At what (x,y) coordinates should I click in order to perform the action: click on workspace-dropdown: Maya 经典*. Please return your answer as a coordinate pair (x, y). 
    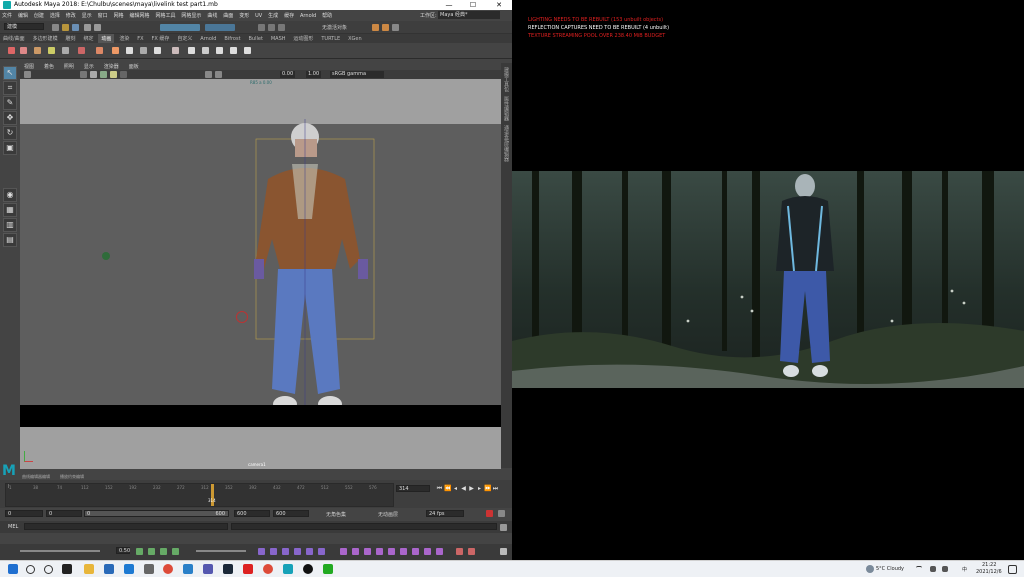
    Looking at the image, I should click on (469, 15).